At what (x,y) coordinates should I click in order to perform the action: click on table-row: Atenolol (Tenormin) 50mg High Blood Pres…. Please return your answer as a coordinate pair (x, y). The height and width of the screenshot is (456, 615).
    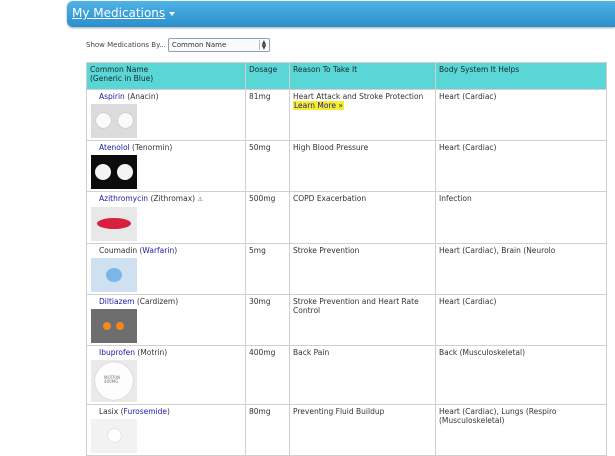
    Looking at the image, I should click on (346, 166).